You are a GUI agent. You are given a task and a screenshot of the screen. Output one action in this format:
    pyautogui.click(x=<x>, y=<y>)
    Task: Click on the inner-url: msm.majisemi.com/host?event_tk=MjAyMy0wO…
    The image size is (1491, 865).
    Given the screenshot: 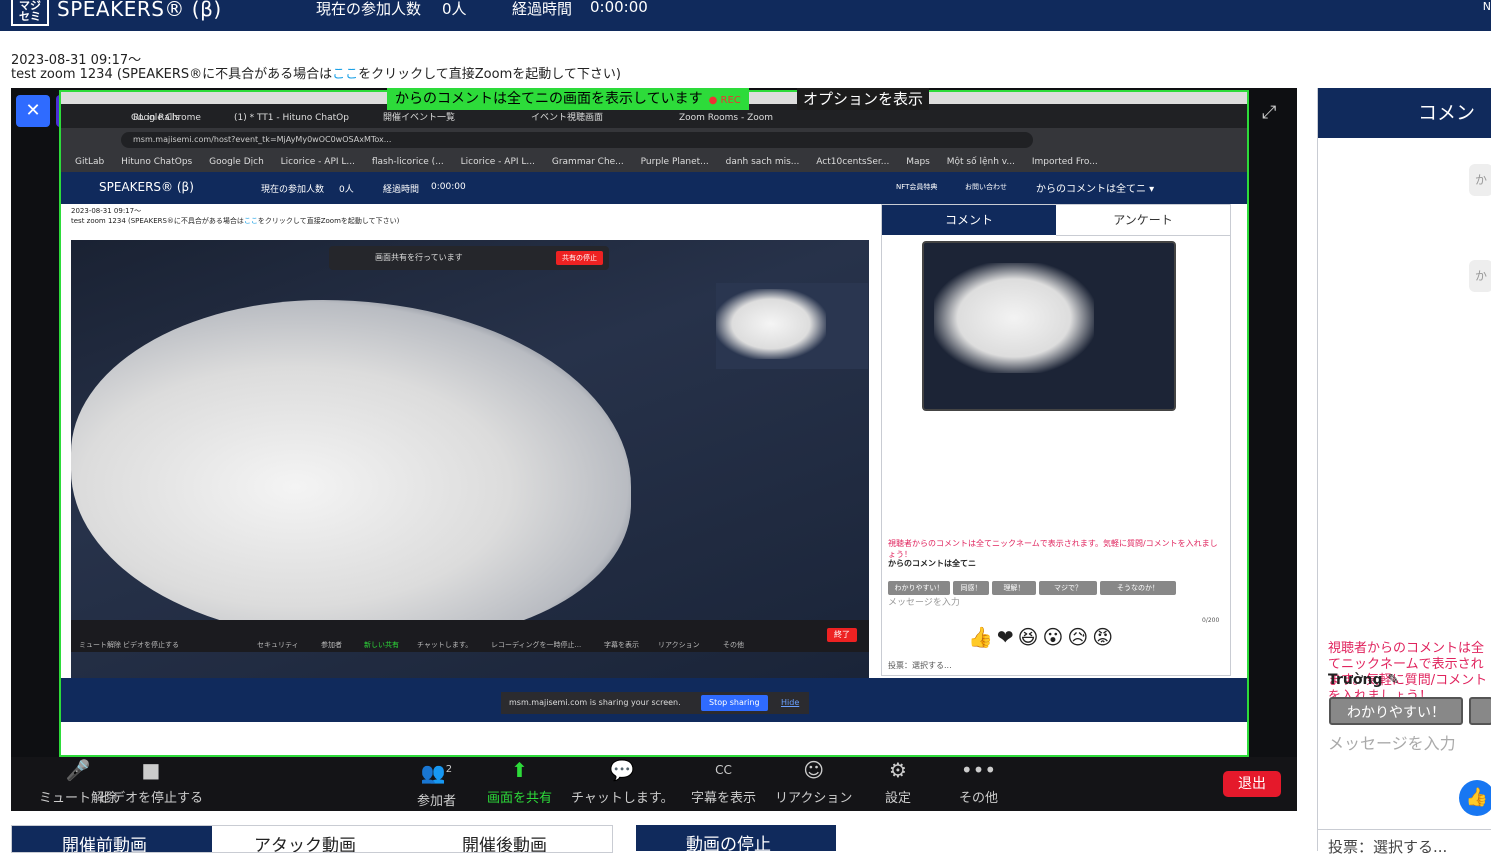 What is the action you would take?
    pyautogui.click(x=577, y=140)
    